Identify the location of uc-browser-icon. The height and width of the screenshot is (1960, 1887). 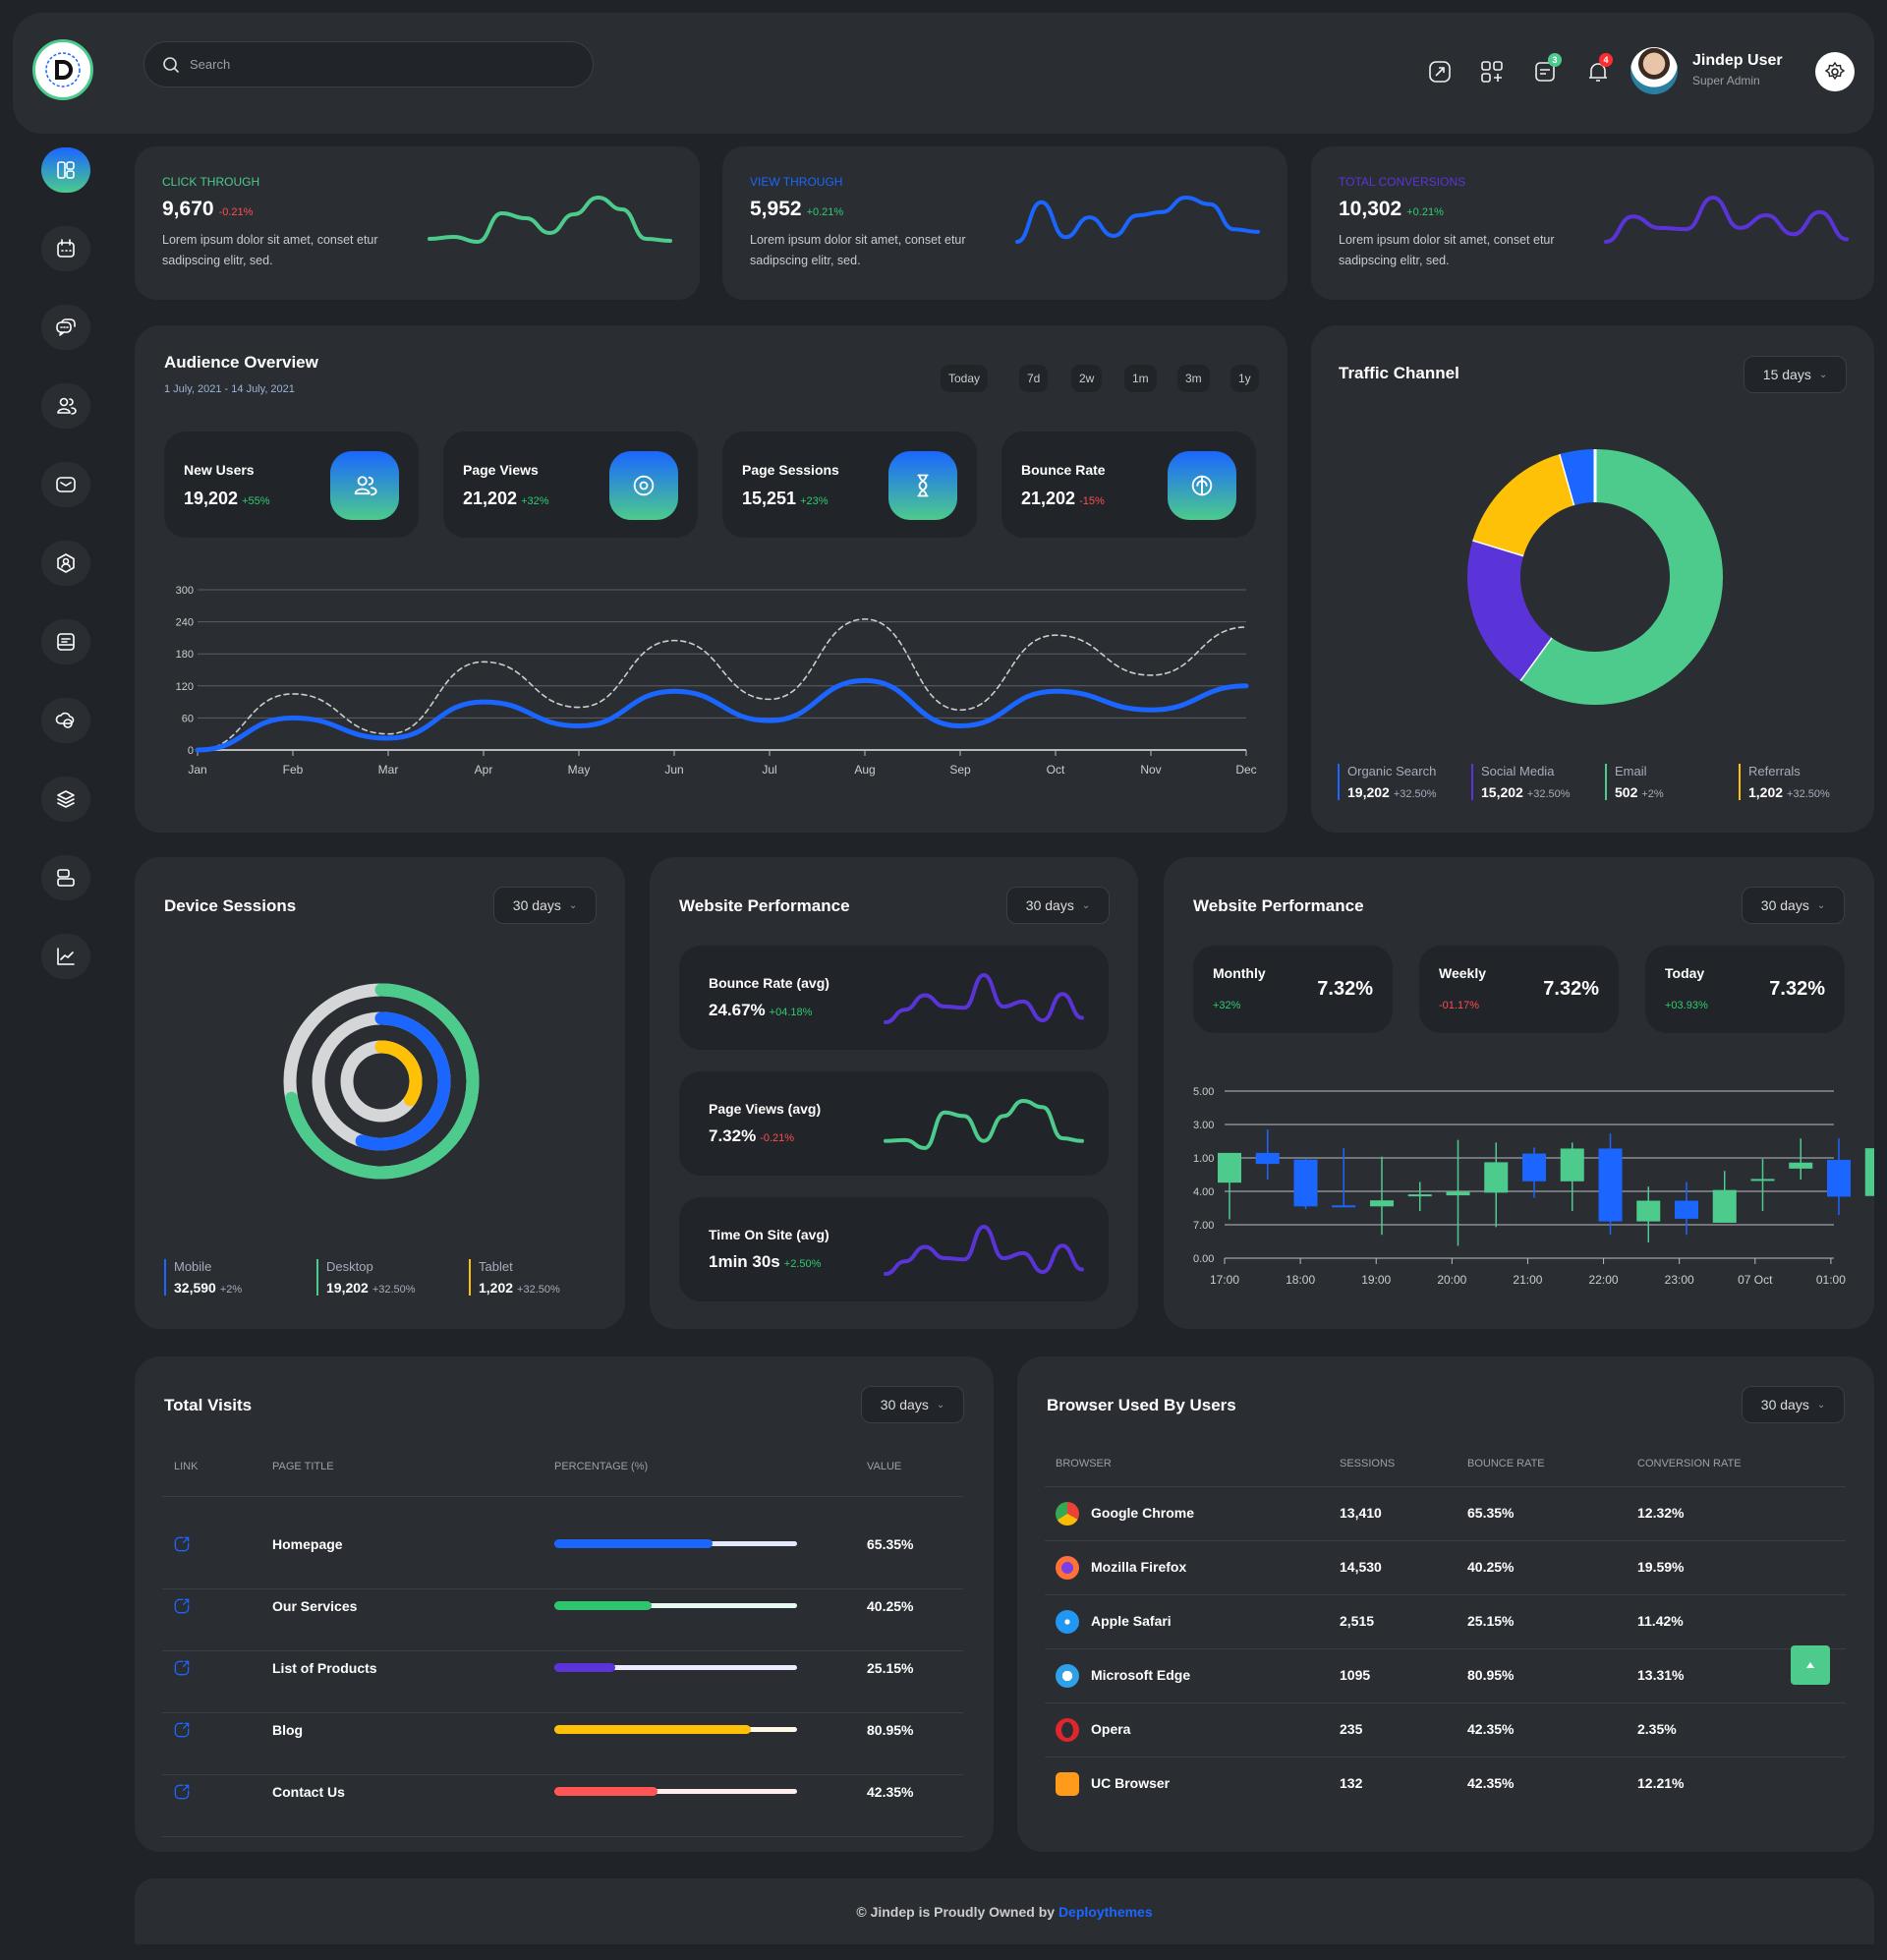
(1067, 1784).